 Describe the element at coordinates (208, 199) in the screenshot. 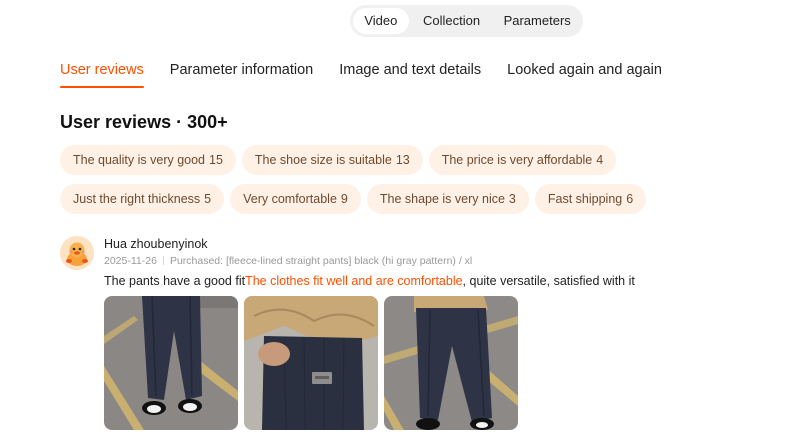

I see `review-tag-count: 5` at that location.